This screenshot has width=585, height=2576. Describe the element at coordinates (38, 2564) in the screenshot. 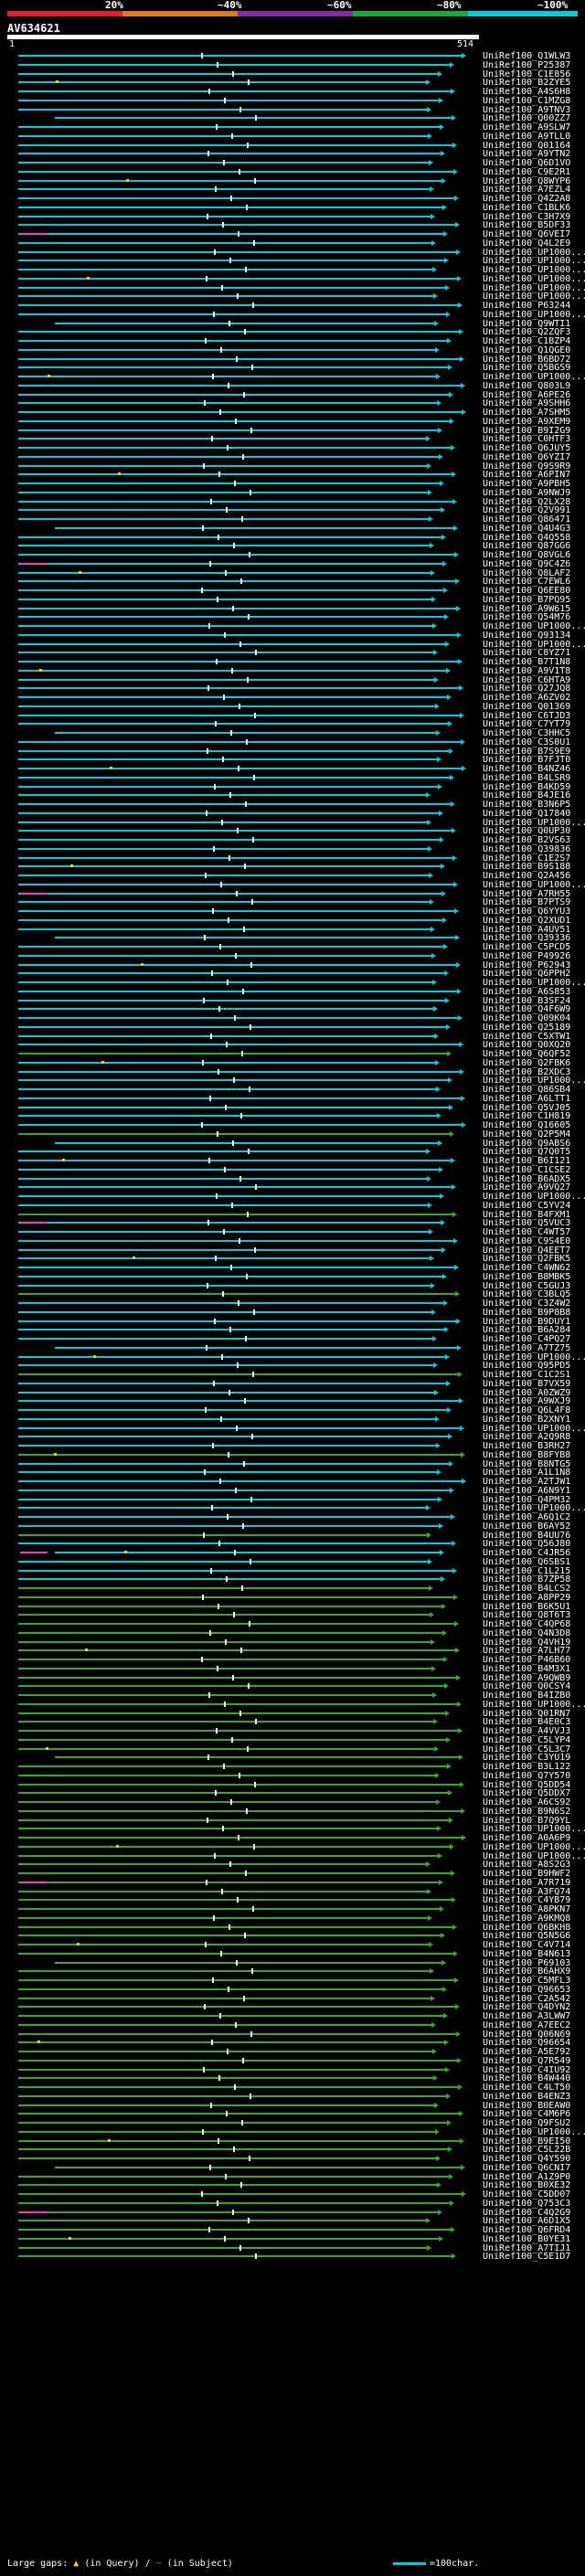

I see `legend-prefix: Large gaps:` at that location.